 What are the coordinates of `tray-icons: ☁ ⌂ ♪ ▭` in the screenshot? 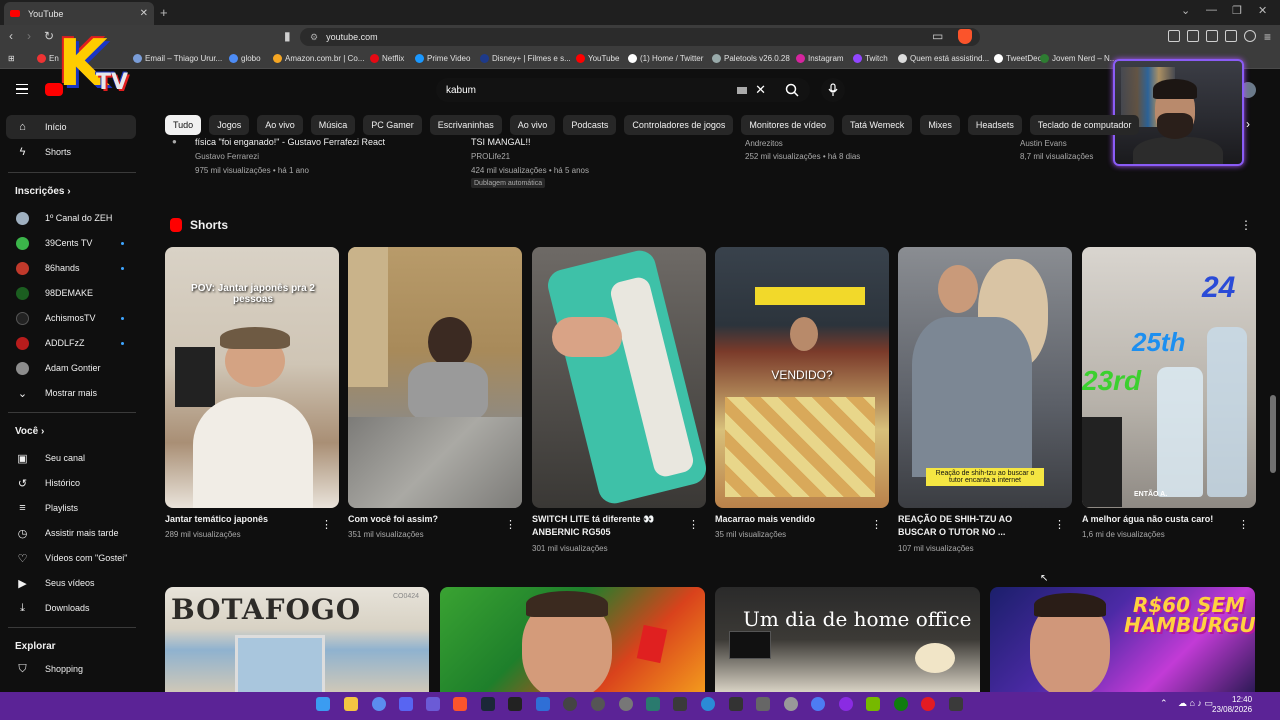 It's located at (1195, 703).